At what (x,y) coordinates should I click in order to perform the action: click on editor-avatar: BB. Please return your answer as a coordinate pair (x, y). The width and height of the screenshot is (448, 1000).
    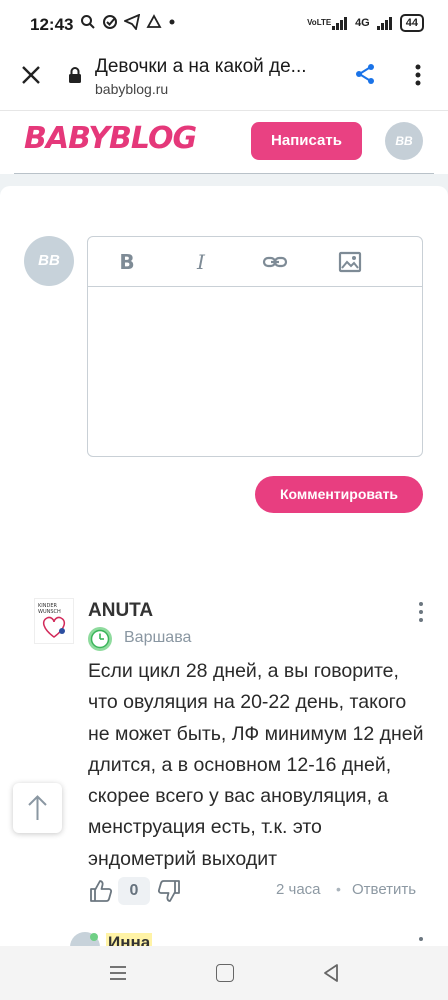
    Looking at the image, I should click on (49, 261).